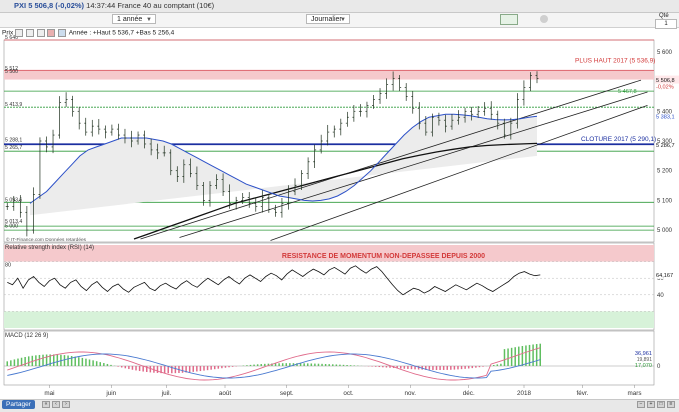  What do you see at coordinates (651, 404) in the screenshot?
I see `zoom-in-button: +` at bounding box center [651, 404].